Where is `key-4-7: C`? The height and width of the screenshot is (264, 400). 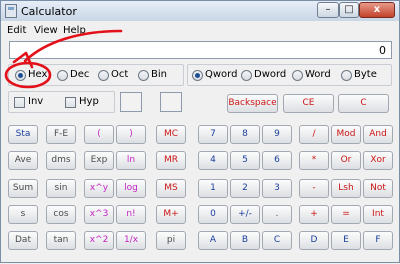 key-4-7: C is located at coordinates (277, 240).